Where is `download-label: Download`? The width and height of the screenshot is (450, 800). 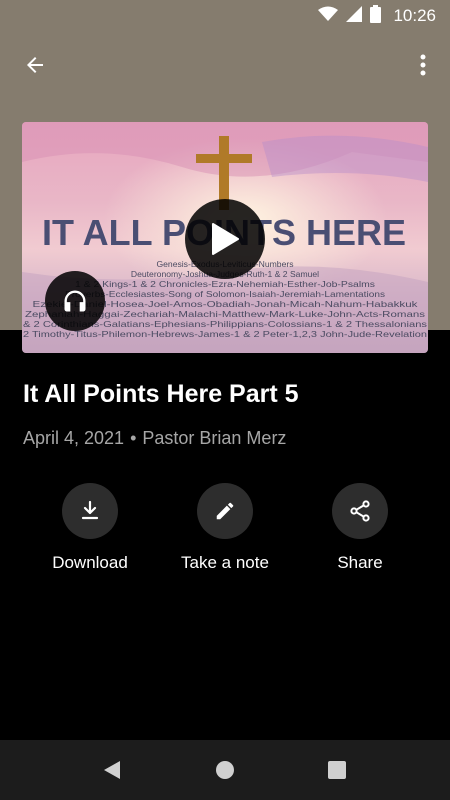
download-label: Download is located at coordinates (90, 562).